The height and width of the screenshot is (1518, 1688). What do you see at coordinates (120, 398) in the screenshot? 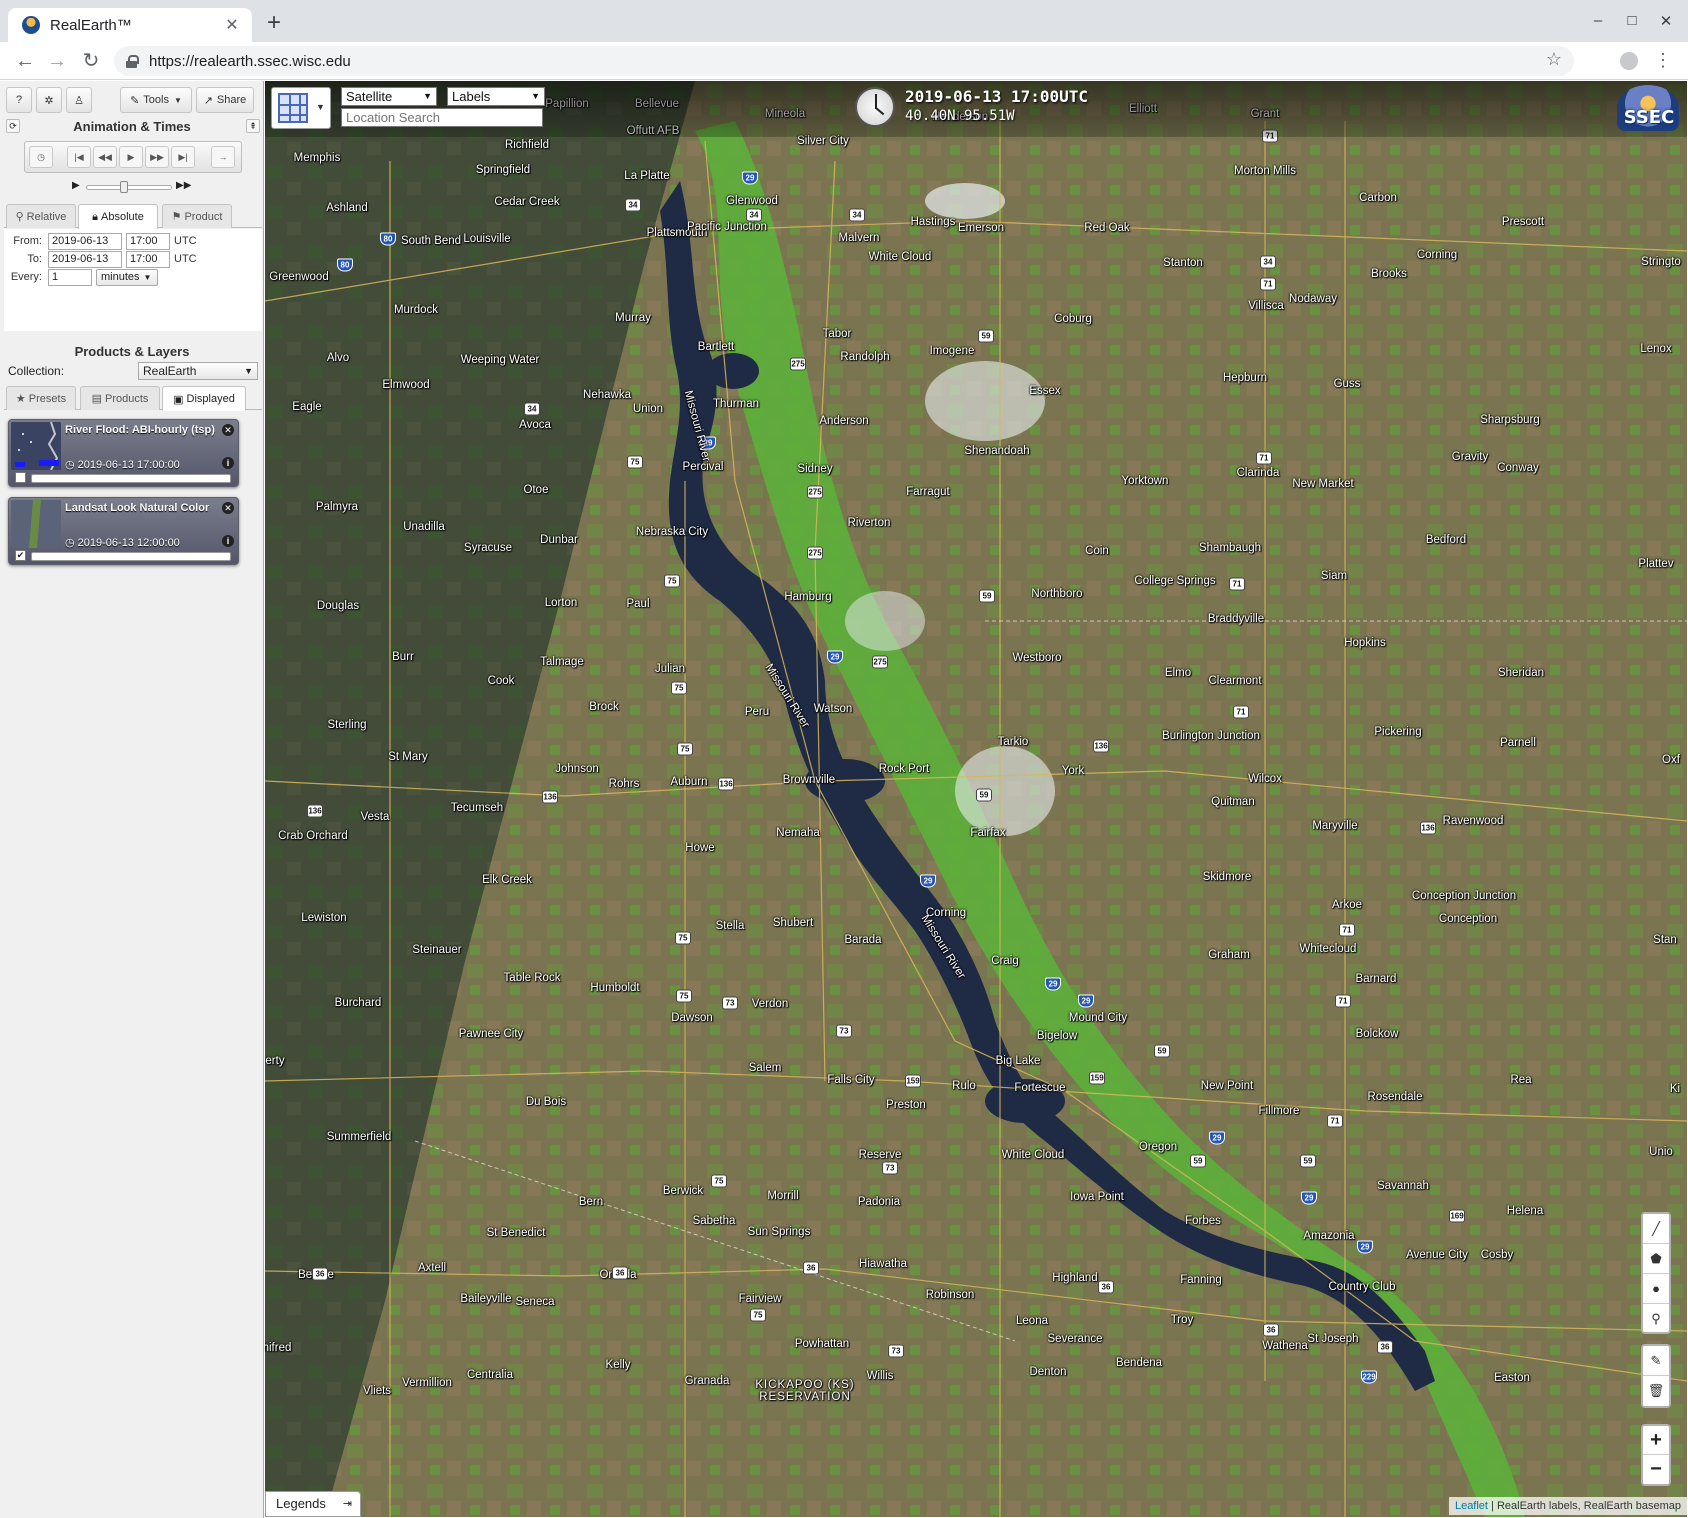
I see `tab-products: ▤ Products` at bounding box center [120, 398].